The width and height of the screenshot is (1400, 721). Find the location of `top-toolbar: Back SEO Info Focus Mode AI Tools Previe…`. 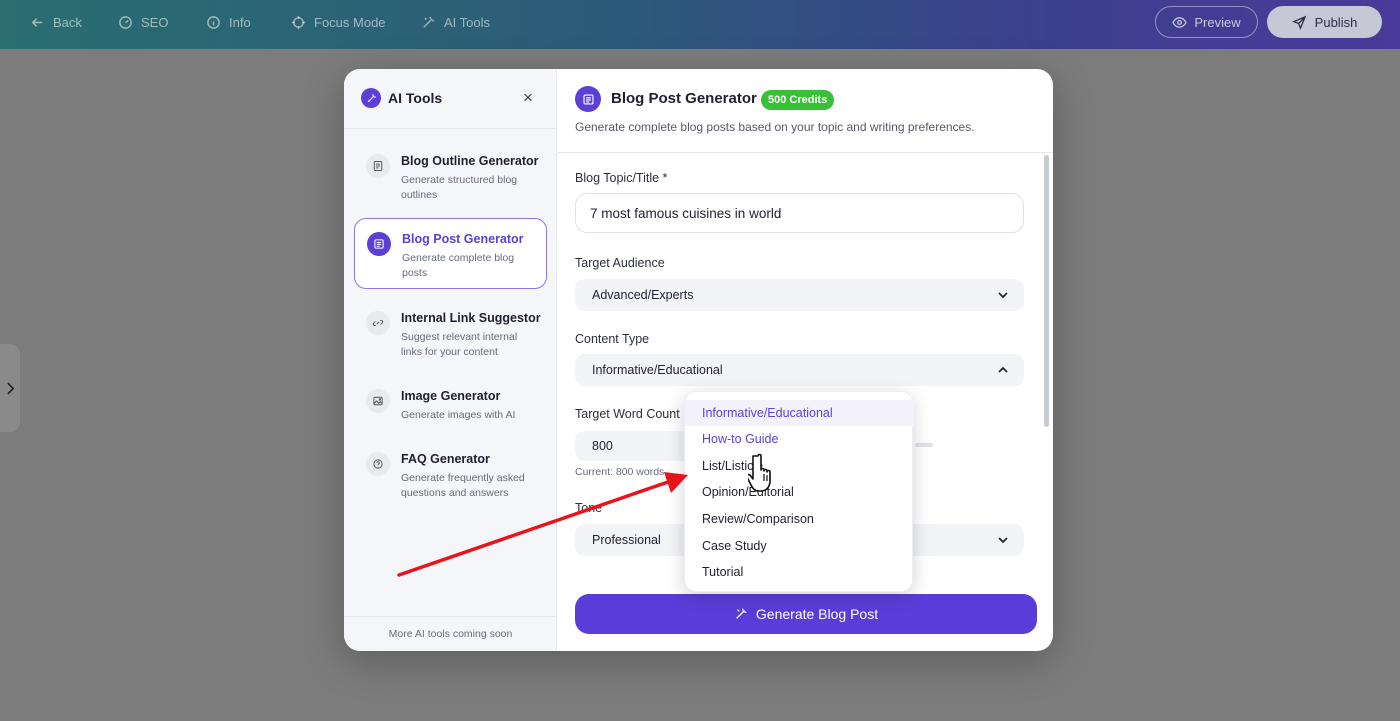

top-toolbar: Back SEO Info Focus Mode AI Tools Previe… is located at coordinates (700, 24).